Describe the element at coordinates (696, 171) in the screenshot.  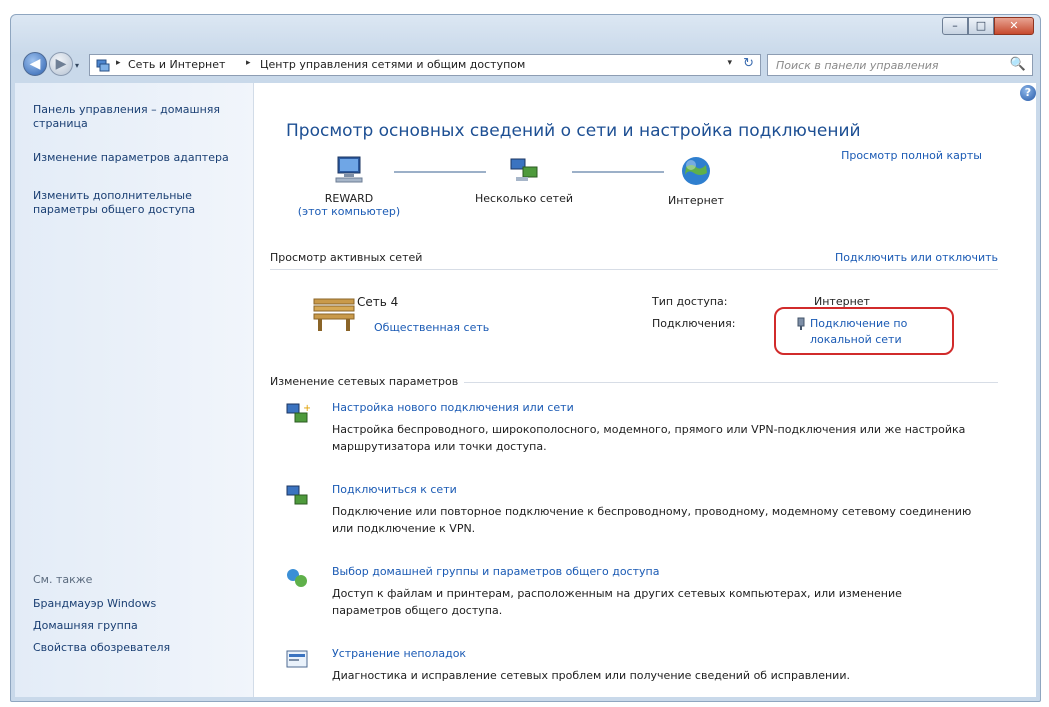
I see `globe-icon` at that location.